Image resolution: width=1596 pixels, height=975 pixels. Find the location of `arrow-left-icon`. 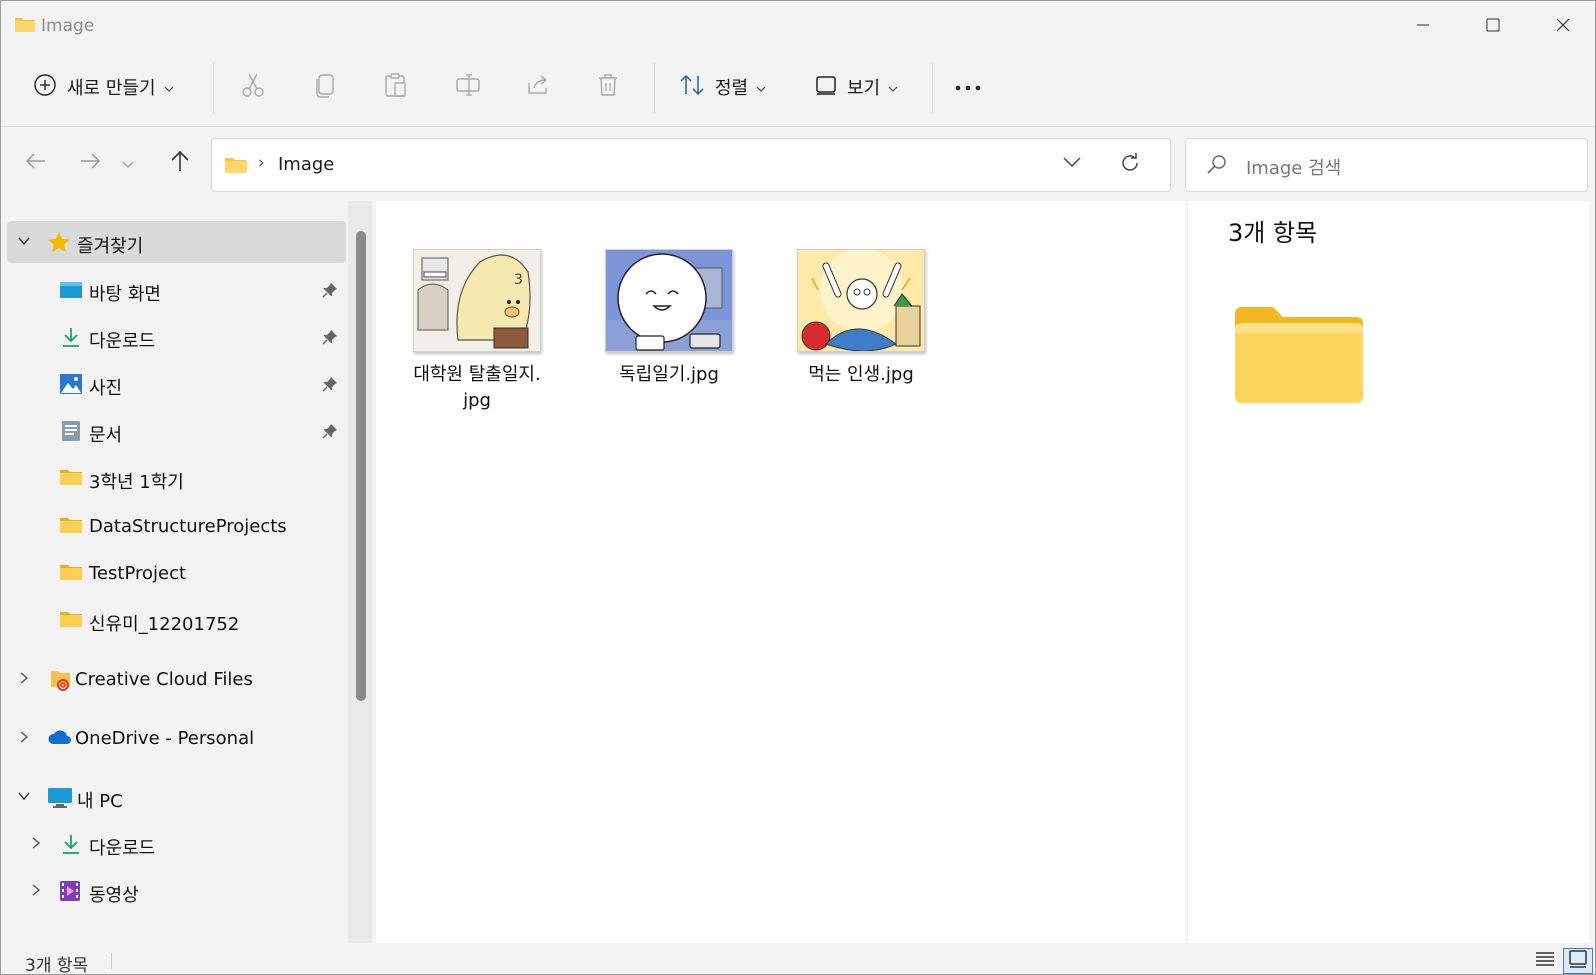

arrow-left-icon is located at coordinates (36, 163).